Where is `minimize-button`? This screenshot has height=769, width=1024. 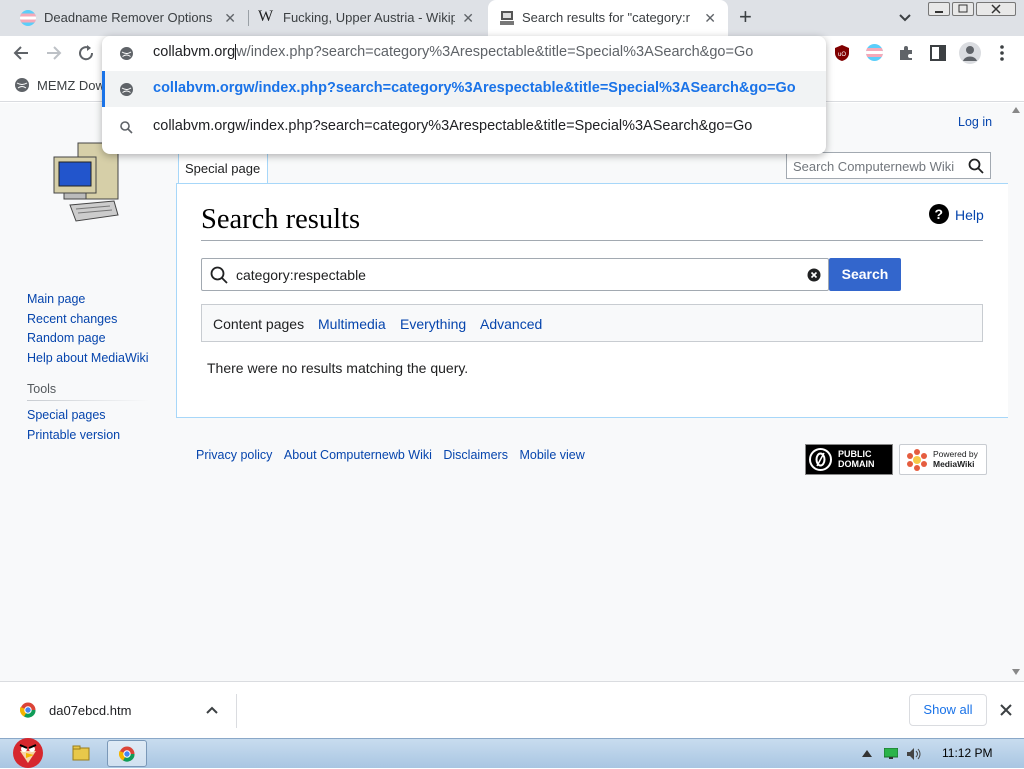 minimize-button is located at coordinates (939, 9).